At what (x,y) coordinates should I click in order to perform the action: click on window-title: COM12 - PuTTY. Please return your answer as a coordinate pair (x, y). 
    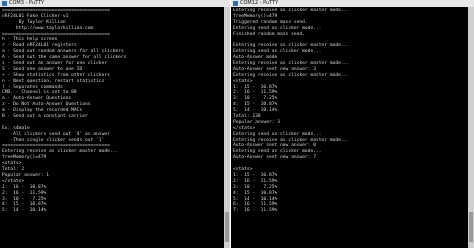
    Looking at the image, I should click on (259, 3).